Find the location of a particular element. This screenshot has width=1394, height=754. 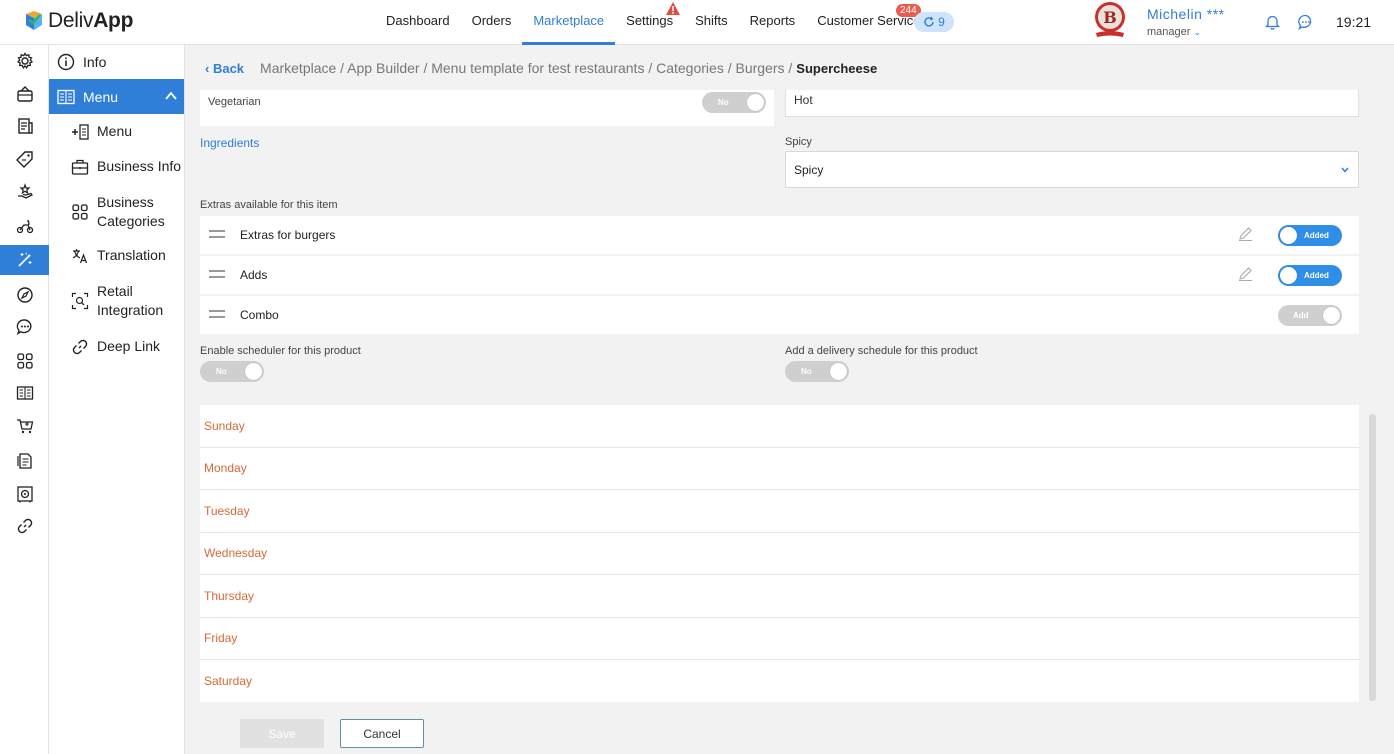

save-button: Save is located at coordinates (282, 733).